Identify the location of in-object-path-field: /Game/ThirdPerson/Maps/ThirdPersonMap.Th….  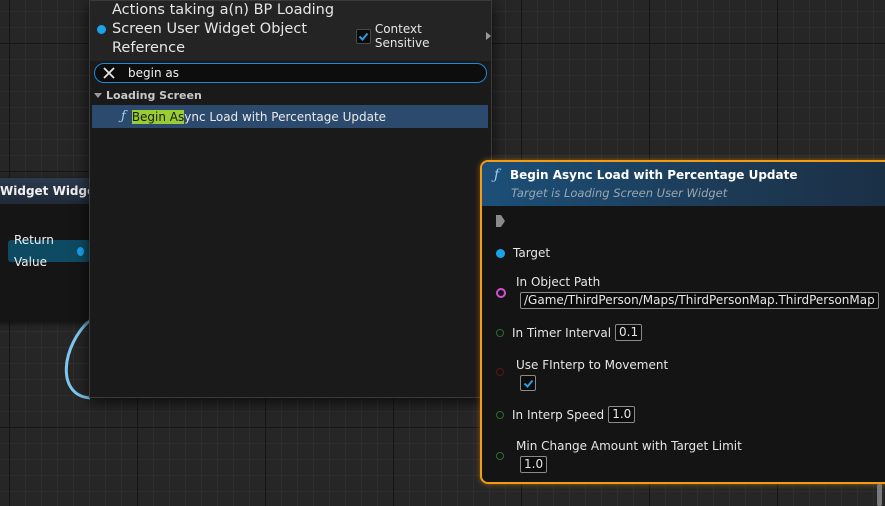
(699, 300).